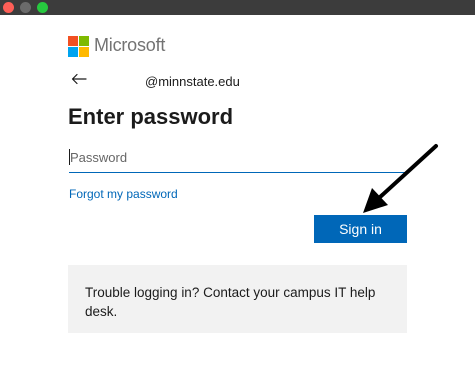 The width and height of the screenshot is (475, 375). What do you see at coordinates (69, 157) in the screenshot?
I see `text-caret` at bounding box center [69, 157].